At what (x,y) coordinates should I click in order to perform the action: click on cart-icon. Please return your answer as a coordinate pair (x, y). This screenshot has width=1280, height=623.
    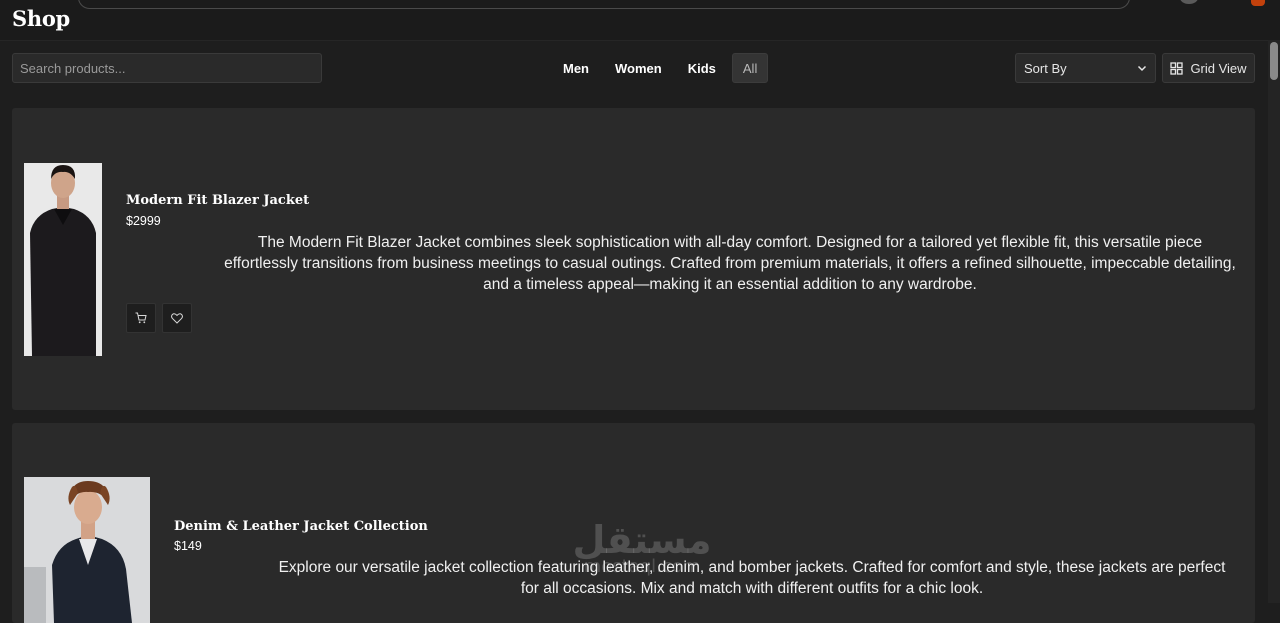
    Looking at the image, I should click on (141, 318).